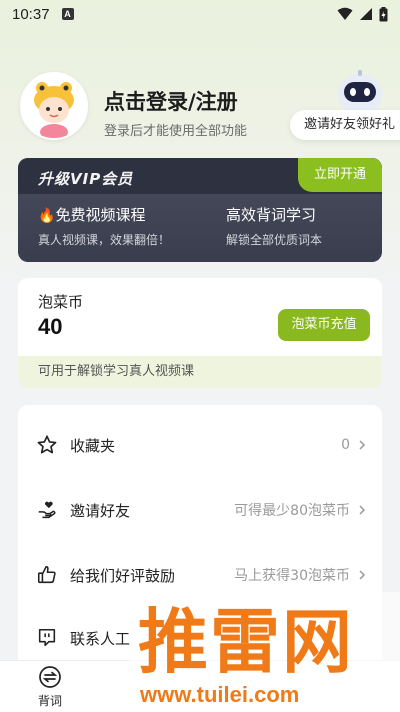 The image size is (400, 712). What do you see at coordinates (200, 445) in the screenshot?
I see `menu-item-favorites: 收藏夹 0` at bounding box center [200, 445].